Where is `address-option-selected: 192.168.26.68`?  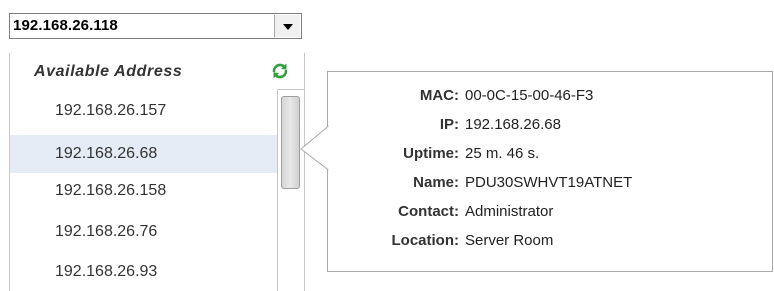 address-option-selected: 192.168.26.68 is located at coordinates (143, 154).